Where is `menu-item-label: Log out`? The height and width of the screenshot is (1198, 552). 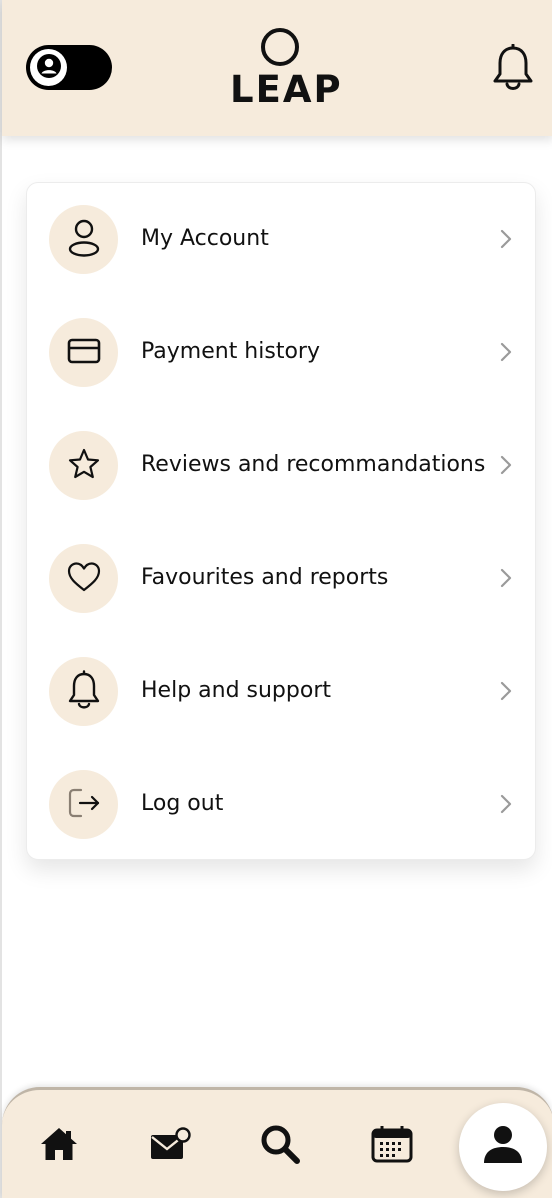 menu-item-label: Log out is located at coordinates (182, 803).